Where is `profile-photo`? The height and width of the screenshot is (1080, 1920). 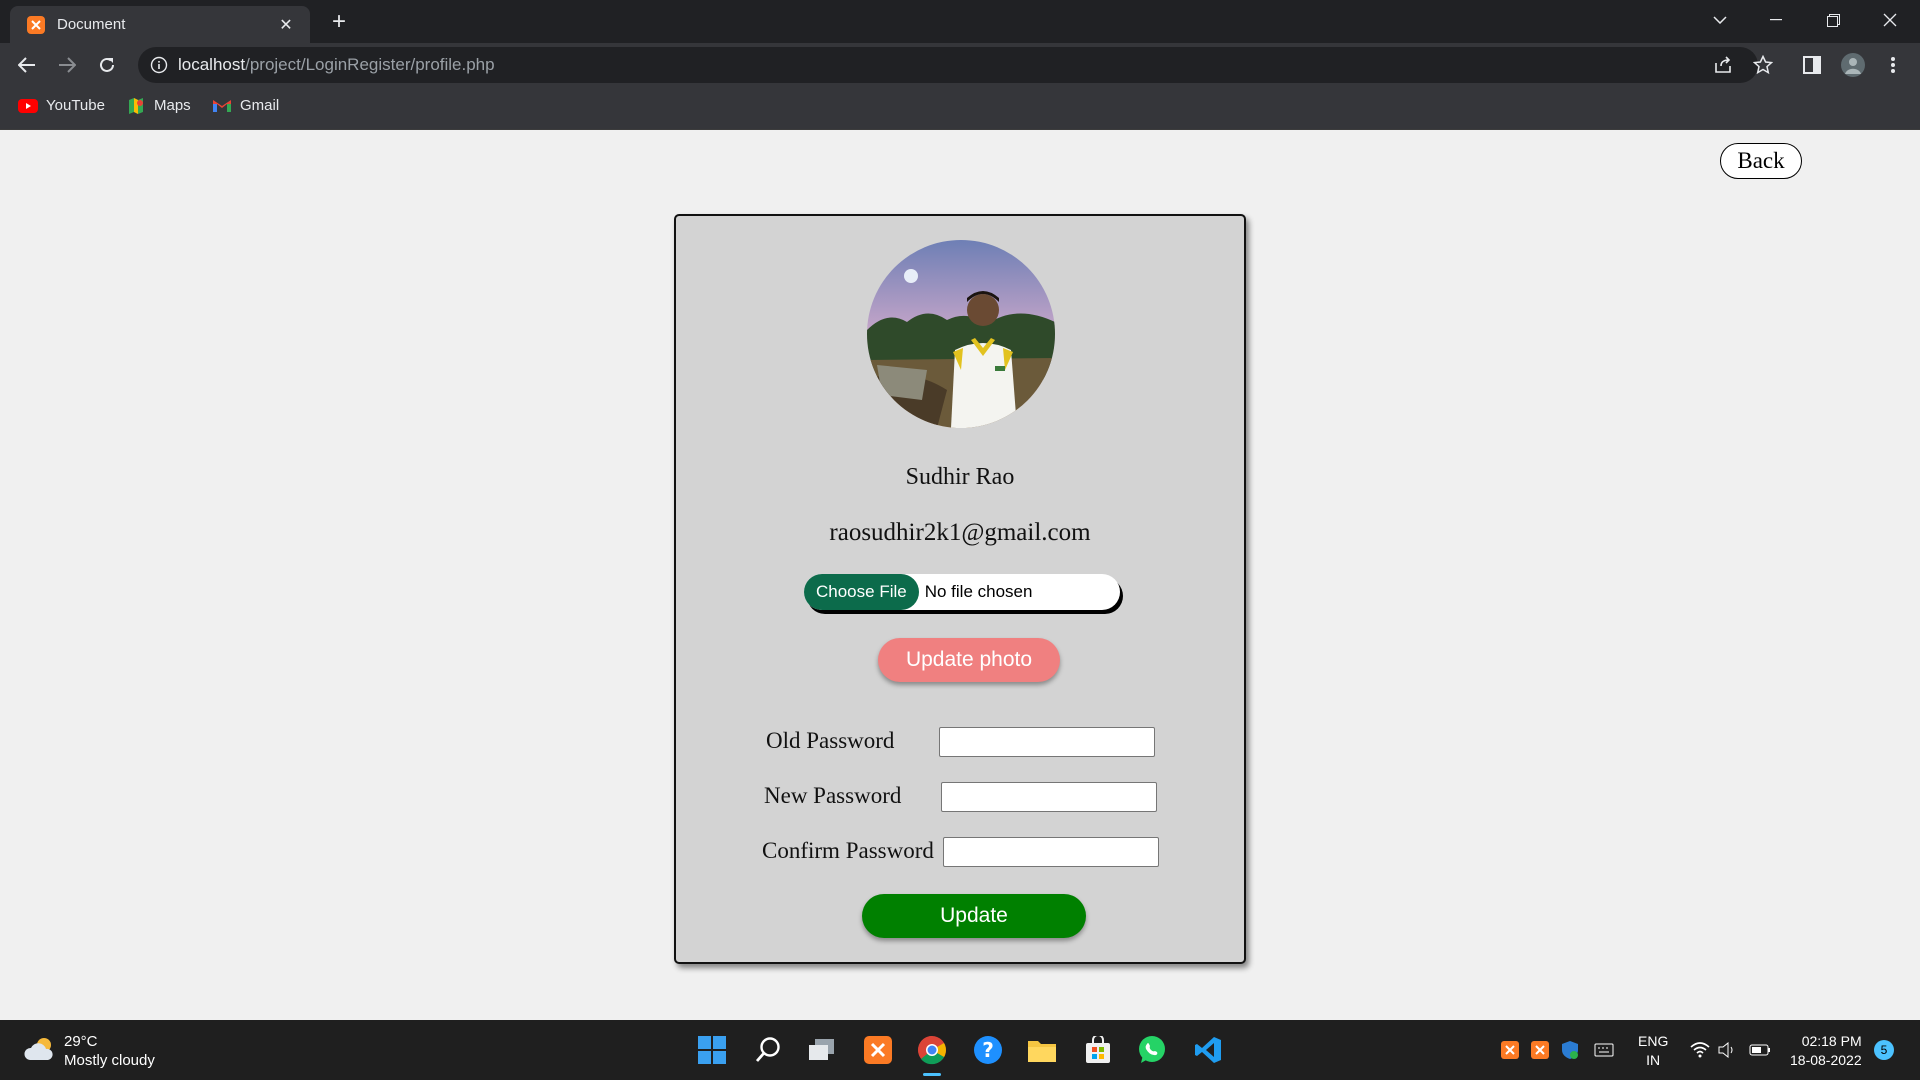
profile-photo is located at coordinates (961, 334).